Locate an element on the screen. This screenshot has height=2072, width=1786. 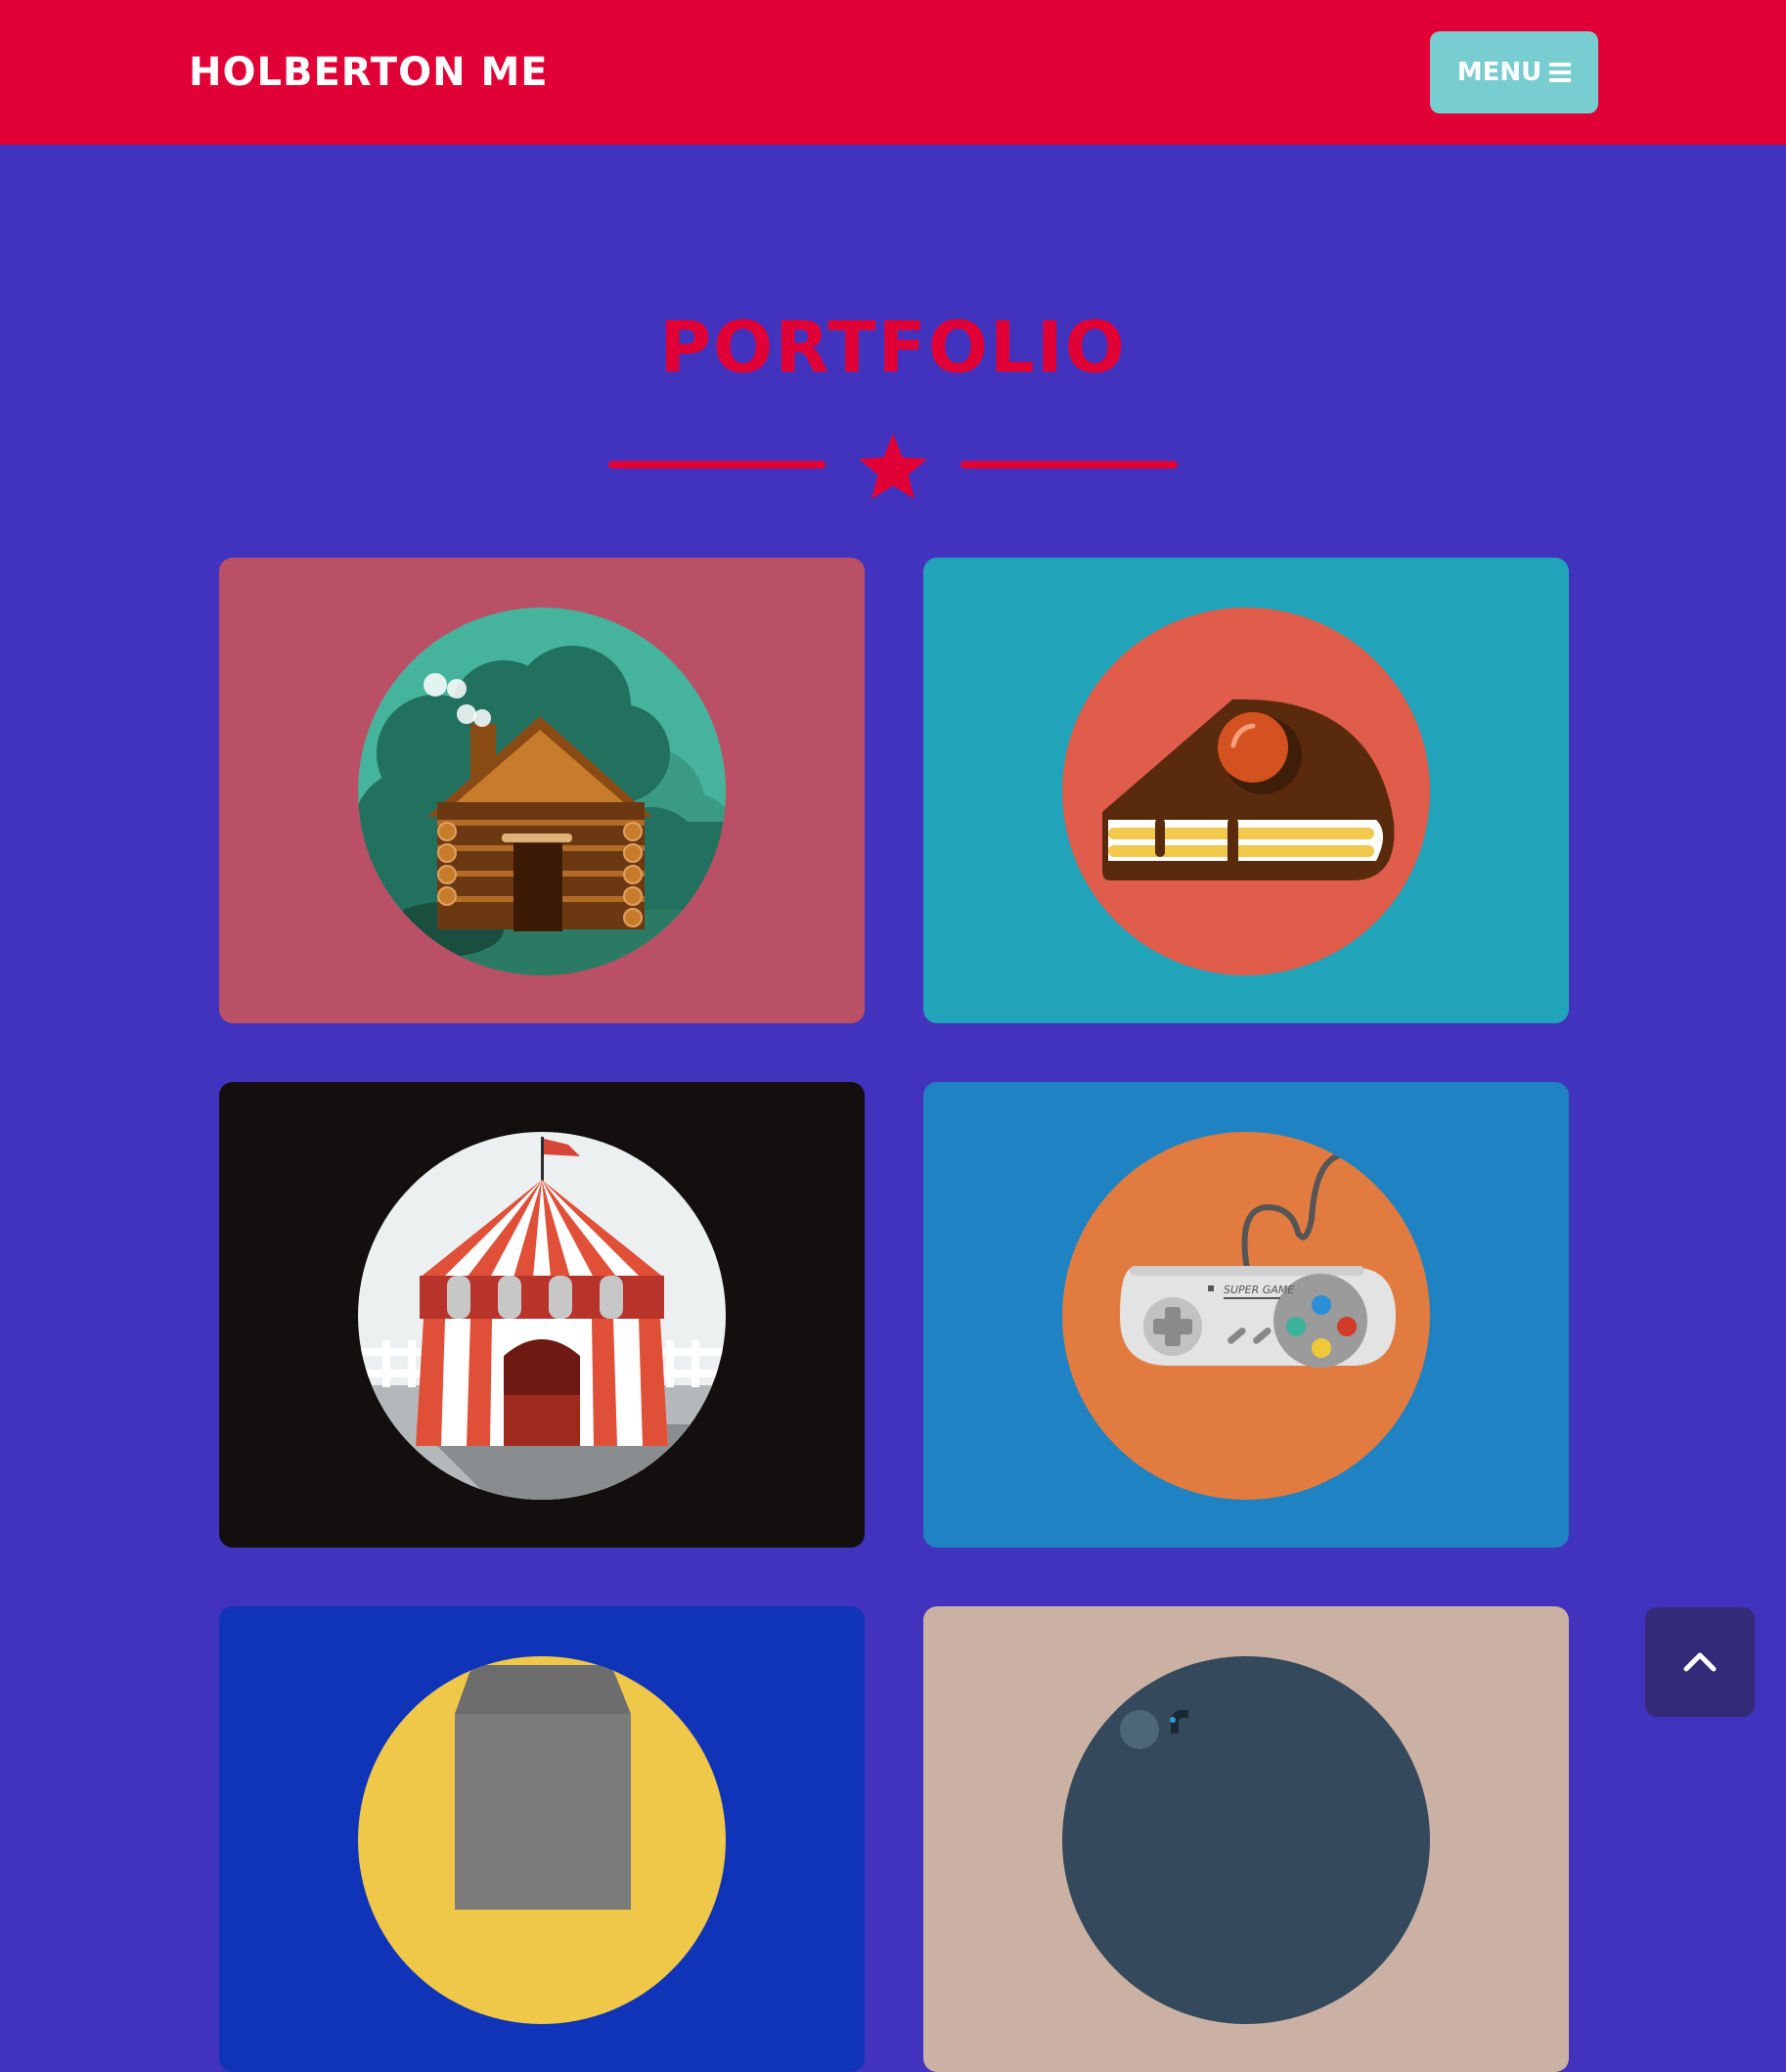
game-controller-illustration: SUPER GAME is located at coordinates (1246, 1316).